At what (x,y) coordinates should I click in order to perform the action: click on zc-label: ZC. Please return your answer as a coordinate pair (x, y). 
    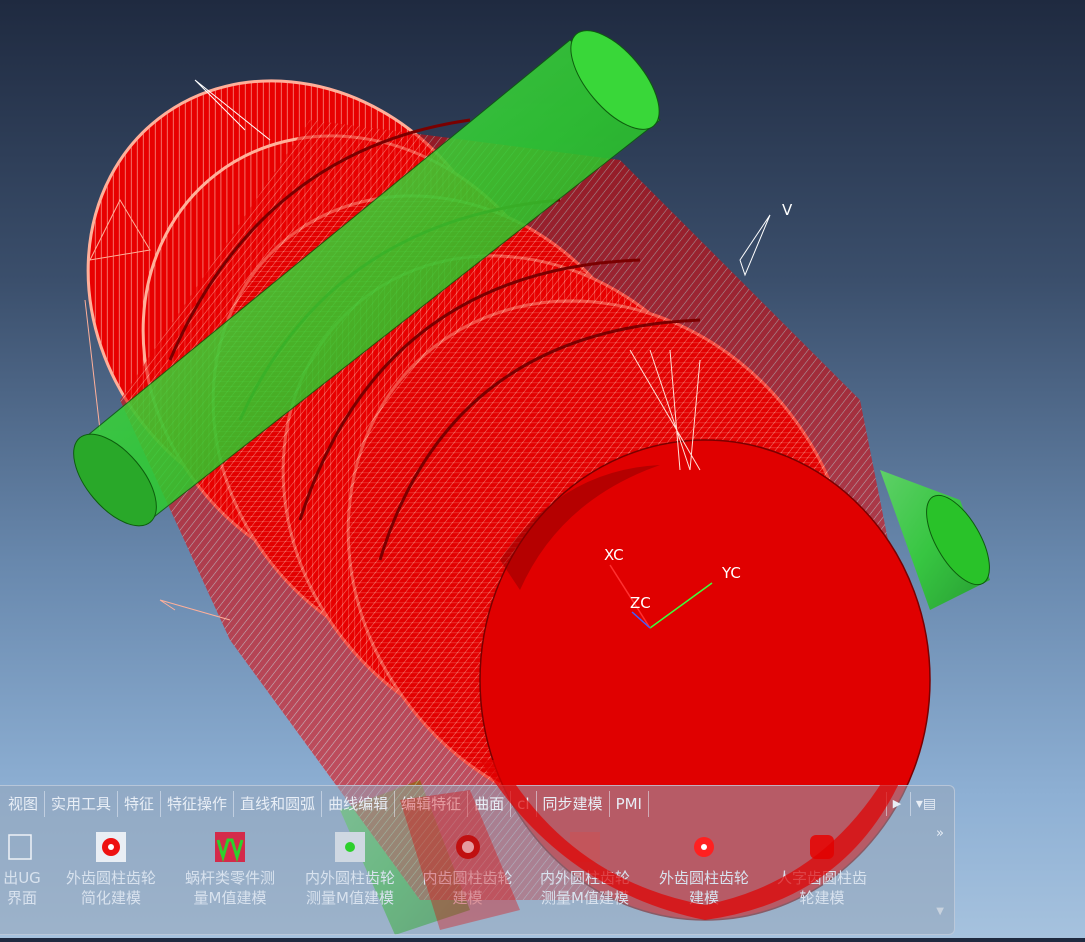
    Looking at the image, I should click on (640, 603).